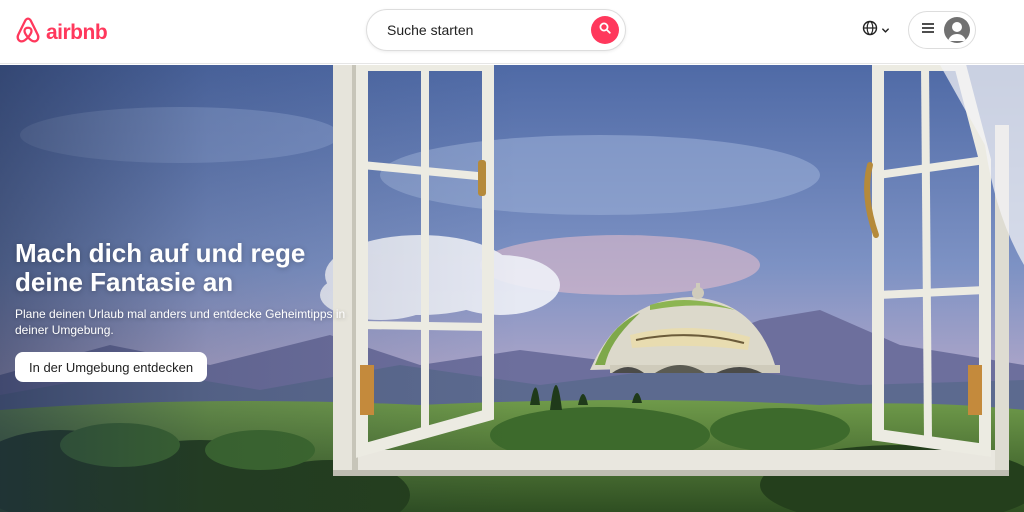 This screenshot has height=512, width=1024. Describe the element at coordinates (957, 30) in the screenshot. I see `user-avatar-icon` at that location.